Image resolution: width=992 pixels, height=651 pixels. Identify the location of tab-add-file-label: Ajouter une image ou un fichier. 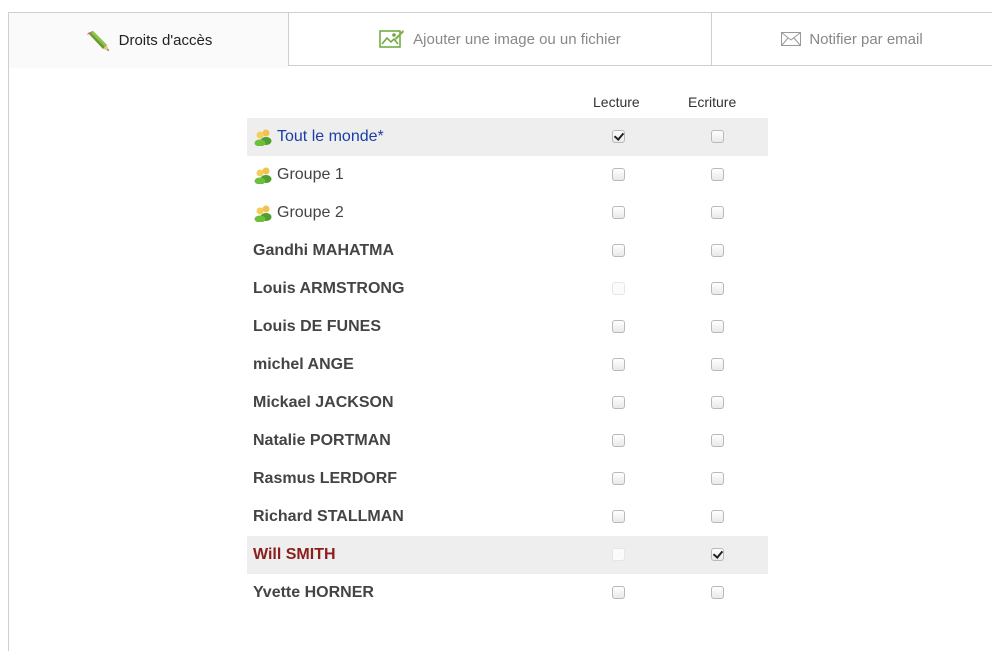
(517, 39).